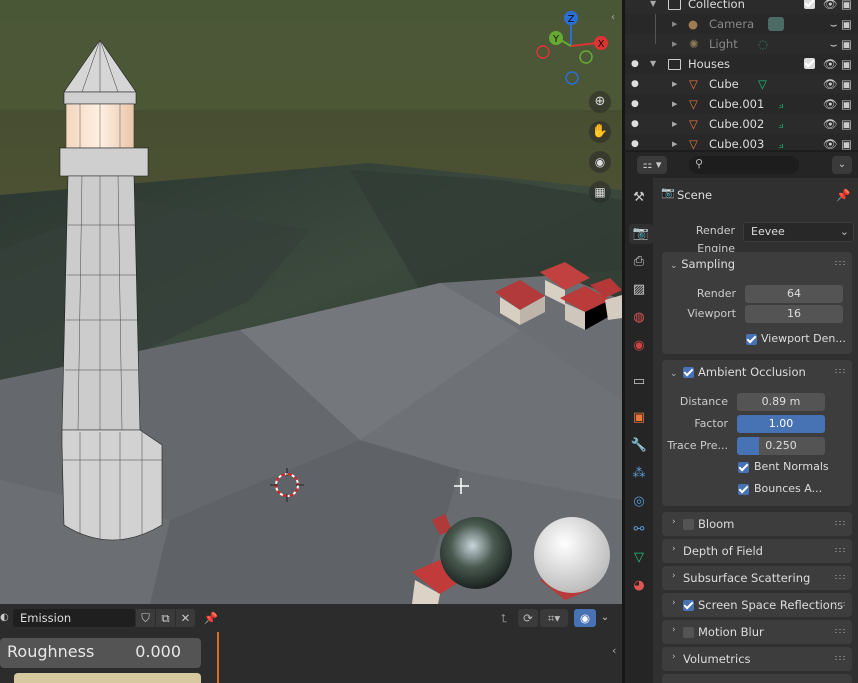 The height and width of the screenshot is (683, 858). I want to click on volumetrics-panel: › Volumetrics, so click(757, 659).